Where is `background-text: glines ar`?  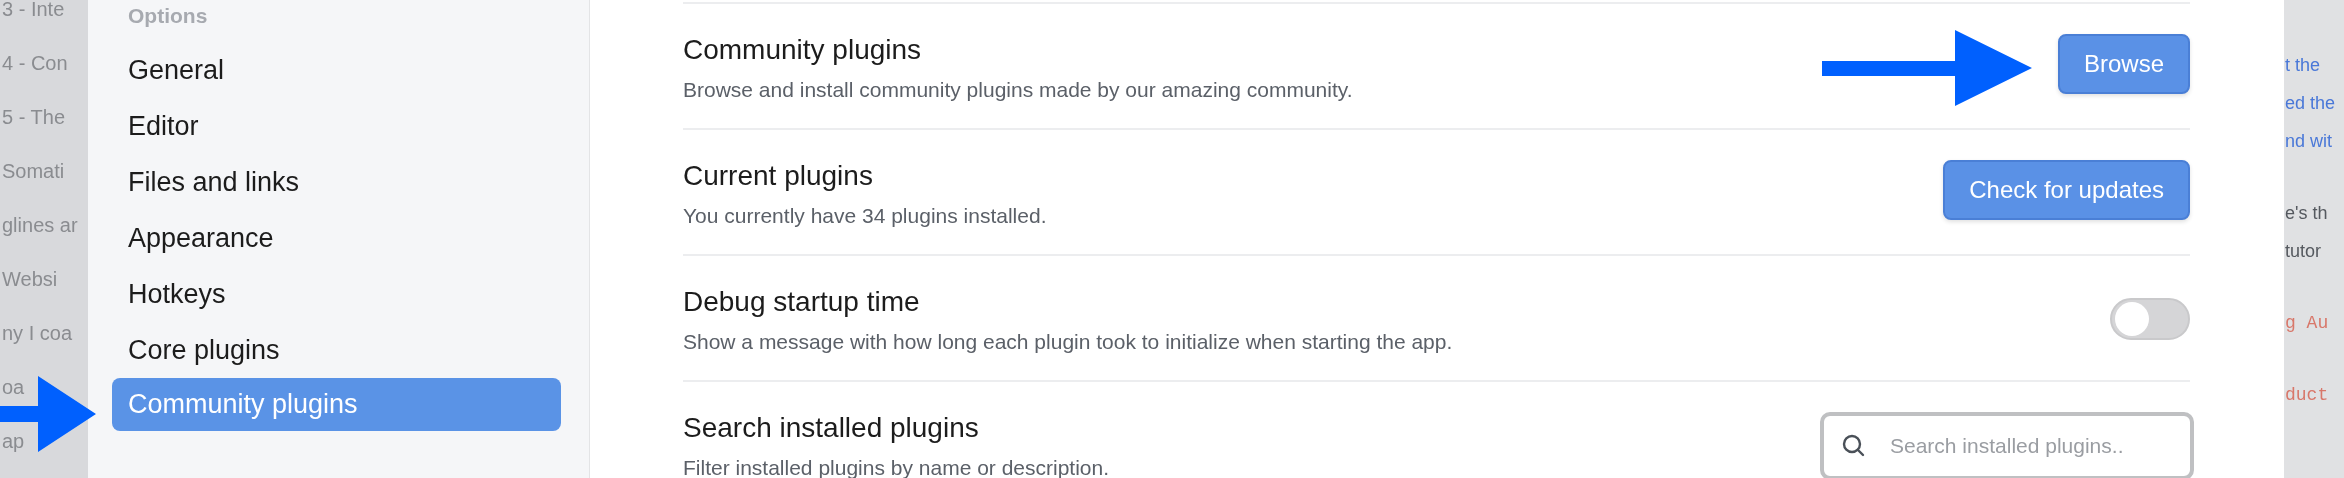 background-text: glines ar is located at coordinates (39, 225).